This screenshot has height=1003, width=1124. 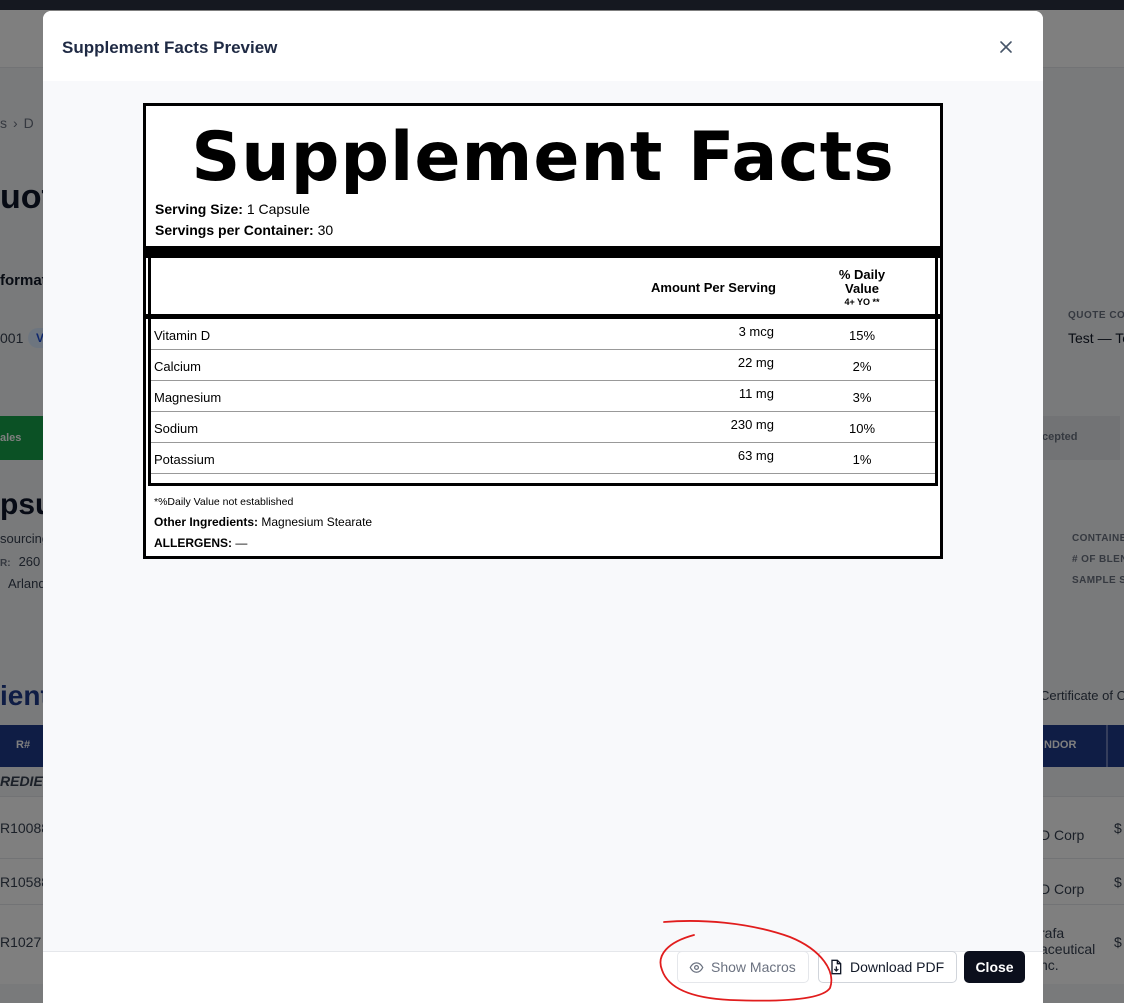 I want to click on show-macros-button: Show Macros, so click(x=743, y=967).